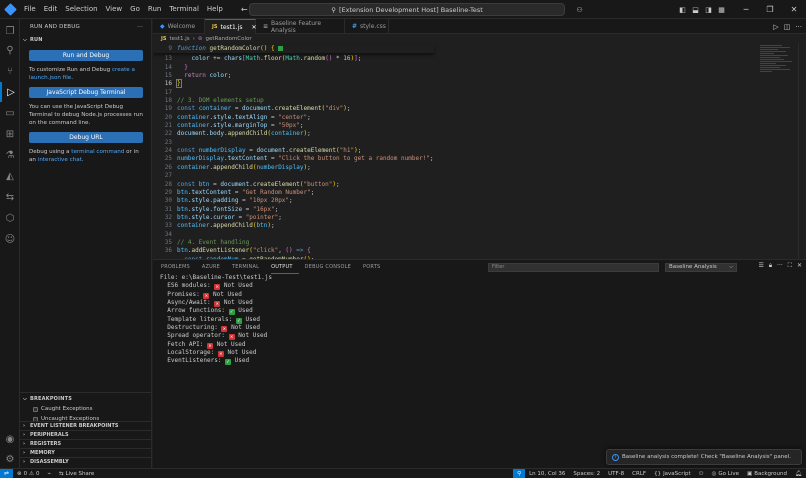 Image resolution: width=806 pixels, height=478 pixels. What do you see at coordinates (168, 126) in the screenshot?
I see `line-number: 21` at bounding box center [168, 126].